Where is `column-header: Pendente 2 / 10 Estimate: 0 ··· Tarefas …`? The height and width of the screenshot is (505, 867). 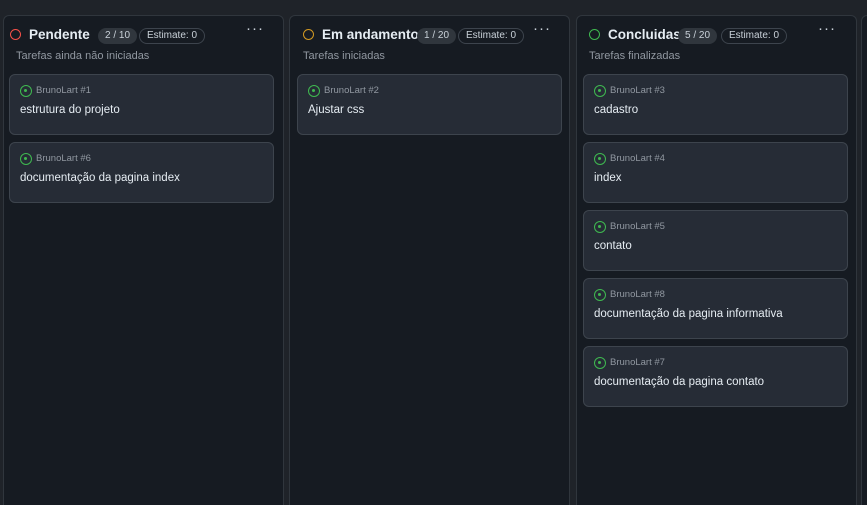 column-header: Pendente 2 / 10 Estimate: 0 ··· Tarefas … is located at coordinates (143, 45).